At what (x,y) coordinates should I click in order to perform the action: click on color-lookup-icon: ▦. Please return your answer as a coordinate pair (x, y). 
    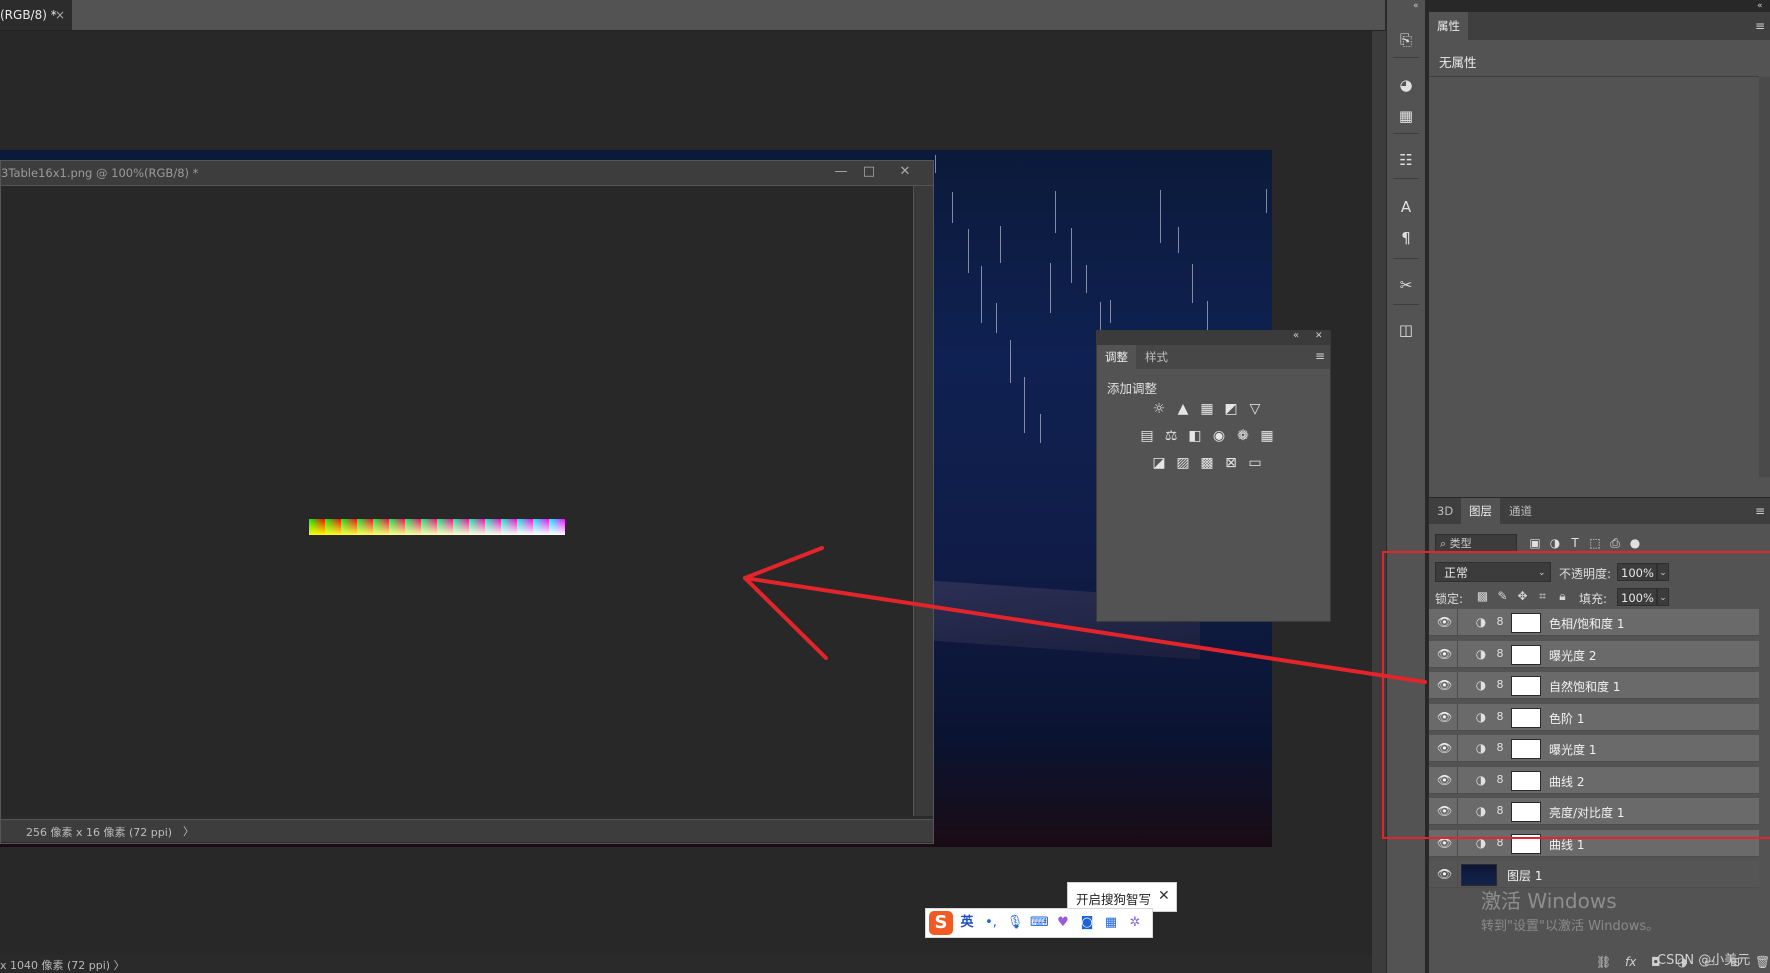
    Looking at the image, I should click on (1267, 436).